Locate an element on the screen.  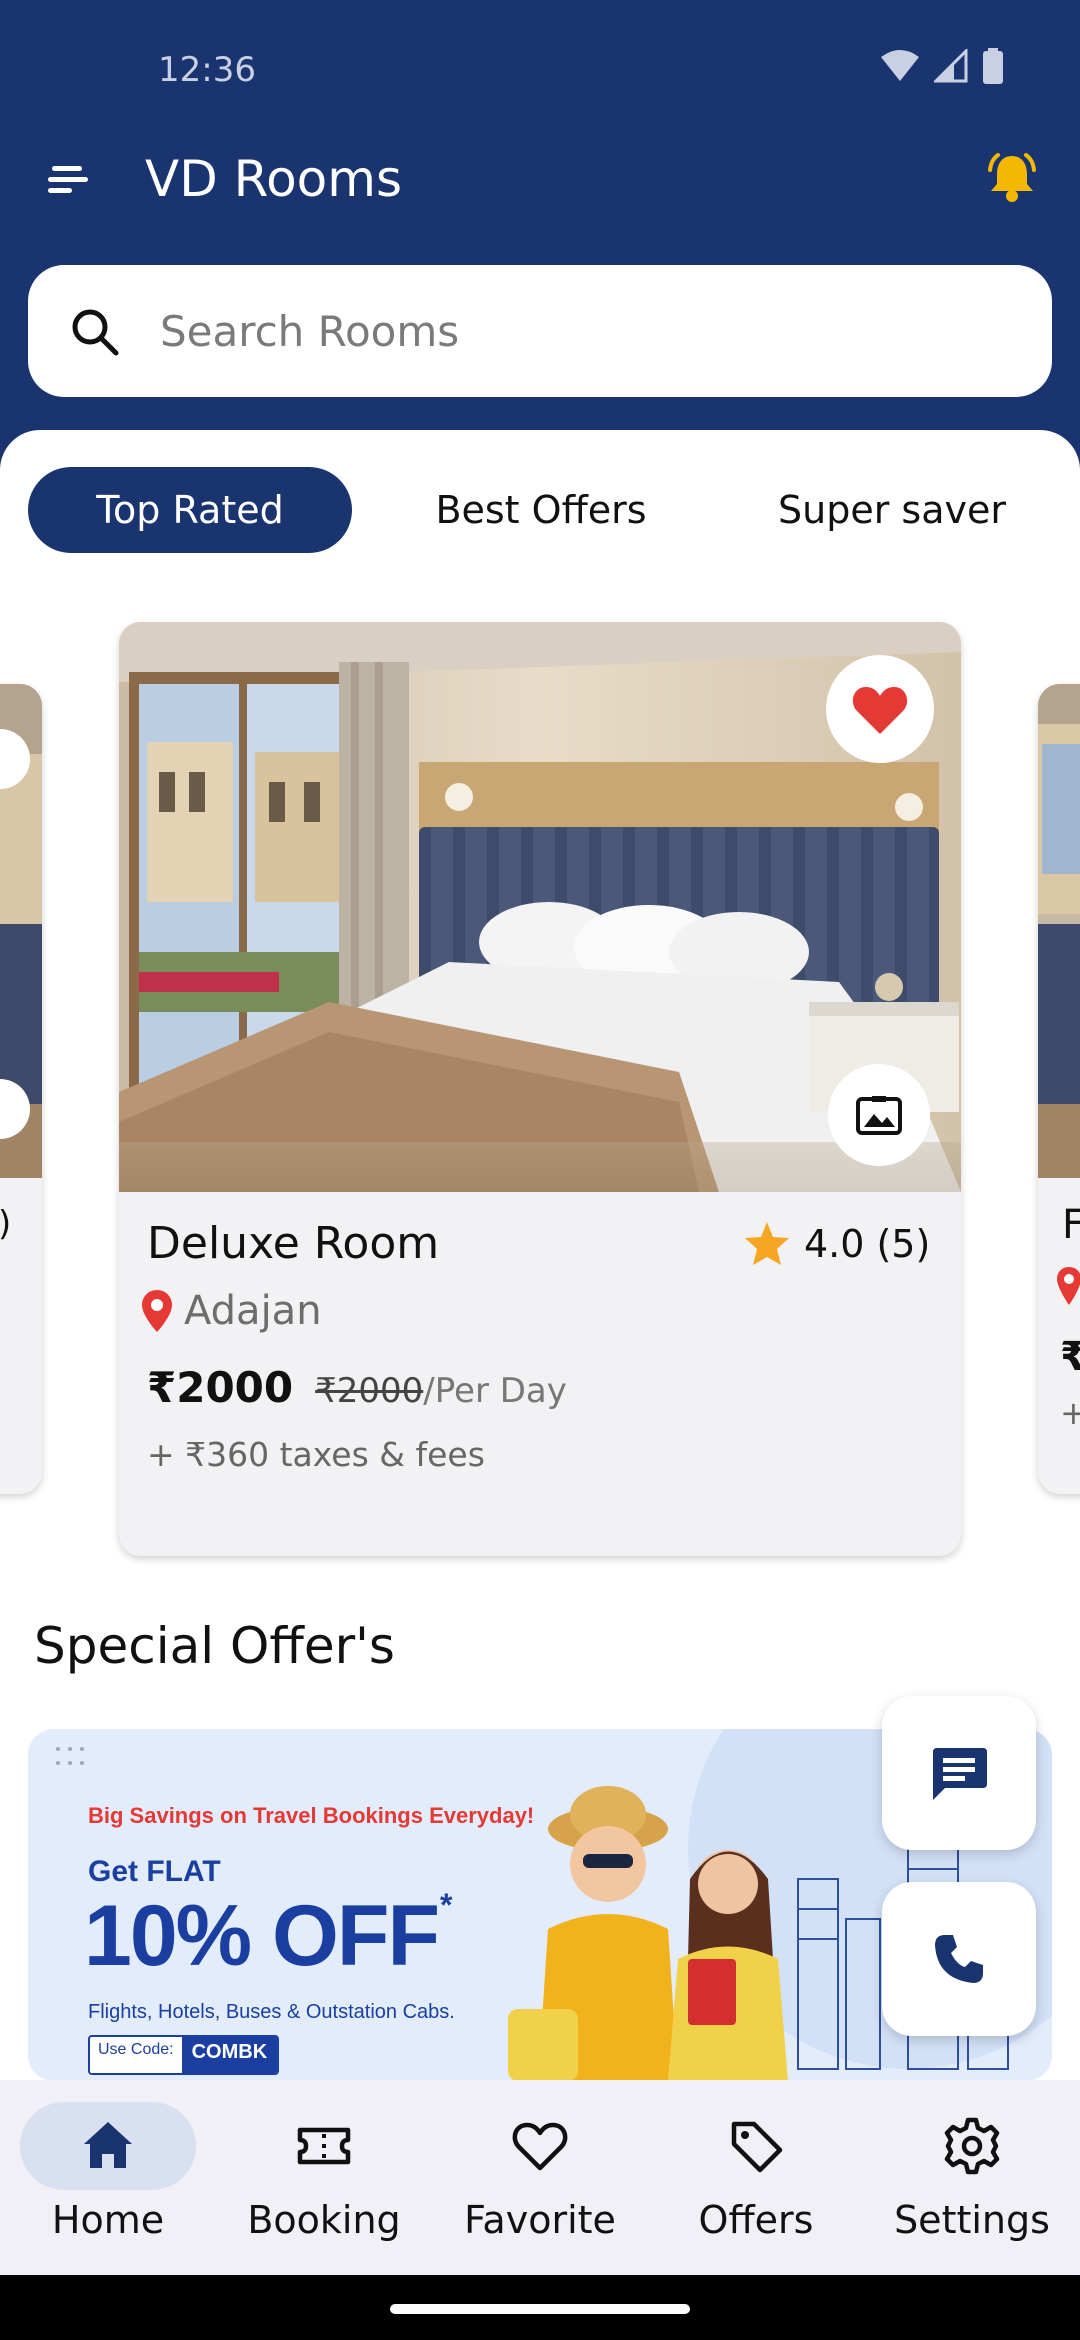
signal-icon is located at coordinates (951, 66).